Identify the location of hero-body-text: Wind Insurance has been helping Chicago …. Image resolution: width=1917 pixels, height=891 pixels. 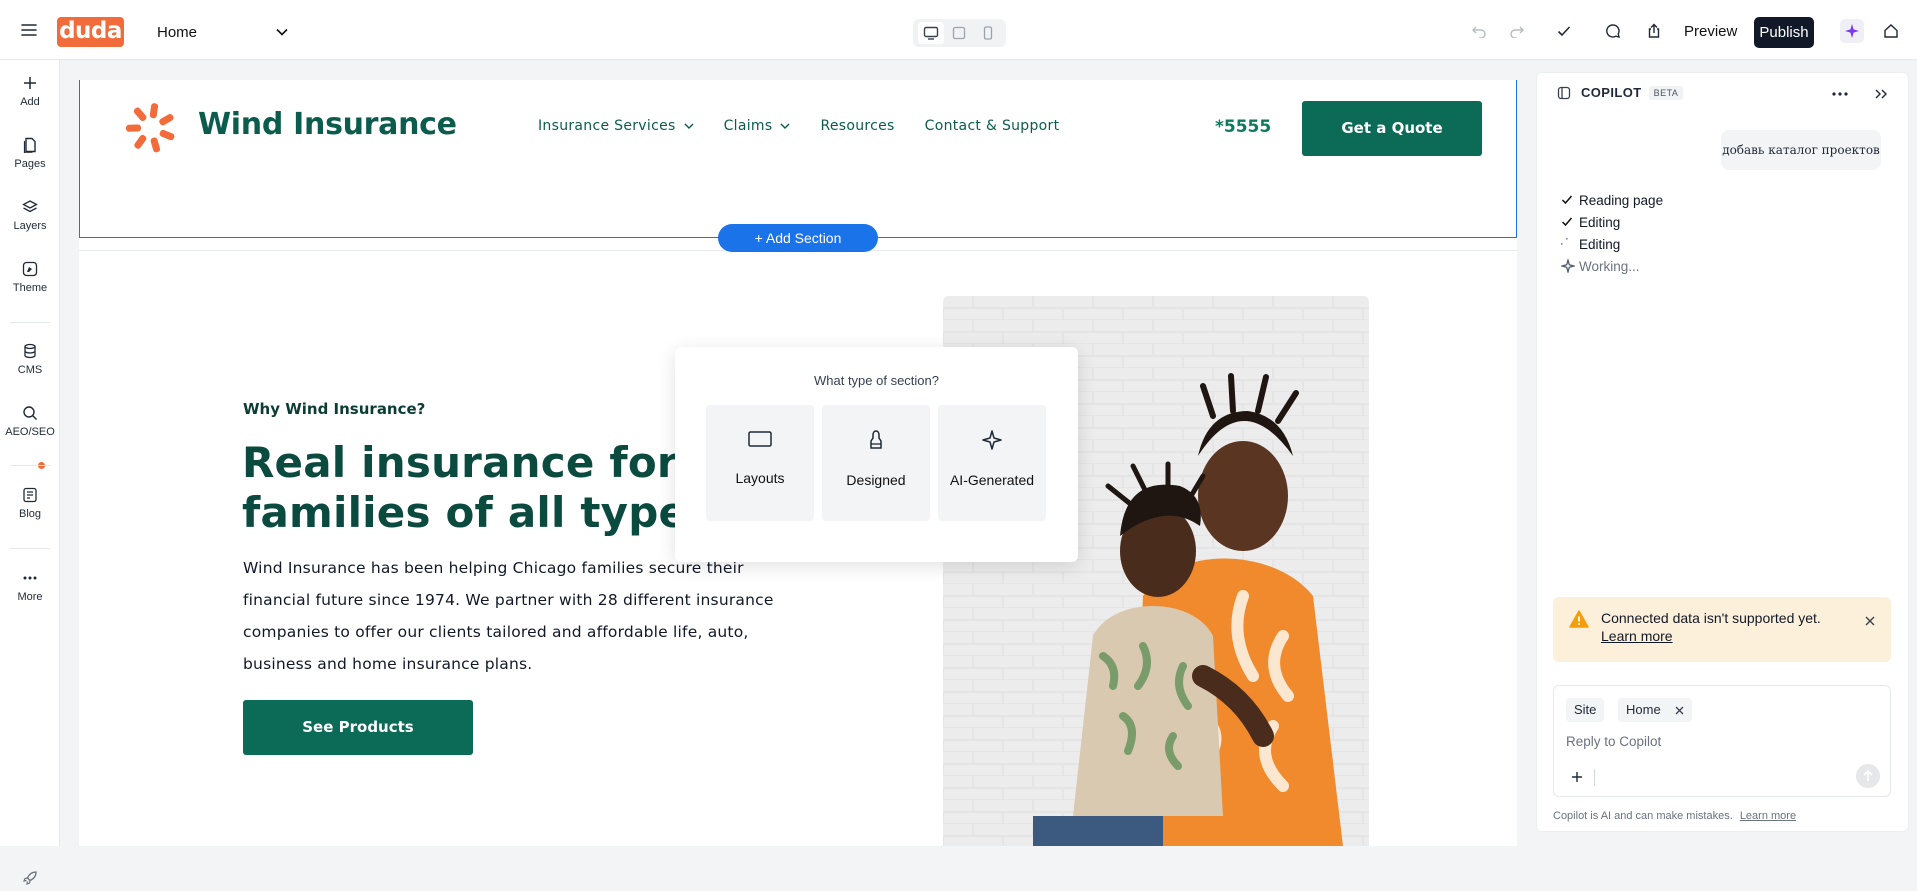
(513, 616).